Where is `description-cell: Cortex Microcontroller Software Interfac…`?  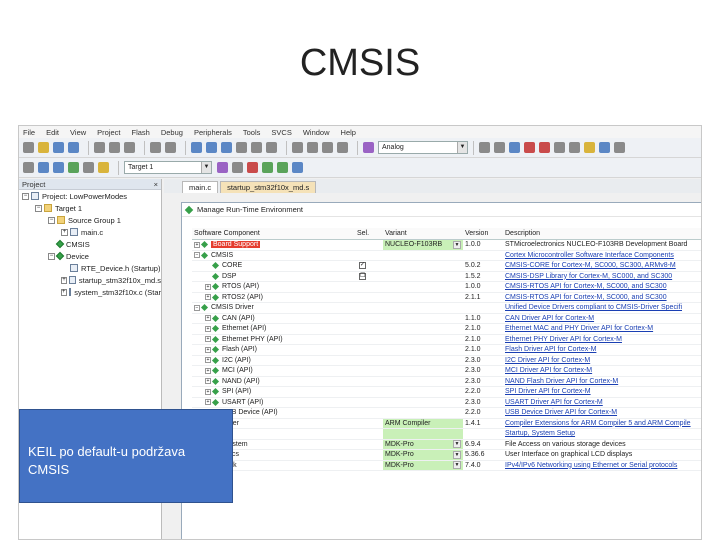 description-cell: Cortex Microcontroller Software Interfac… is located at coordinates (602, 256).